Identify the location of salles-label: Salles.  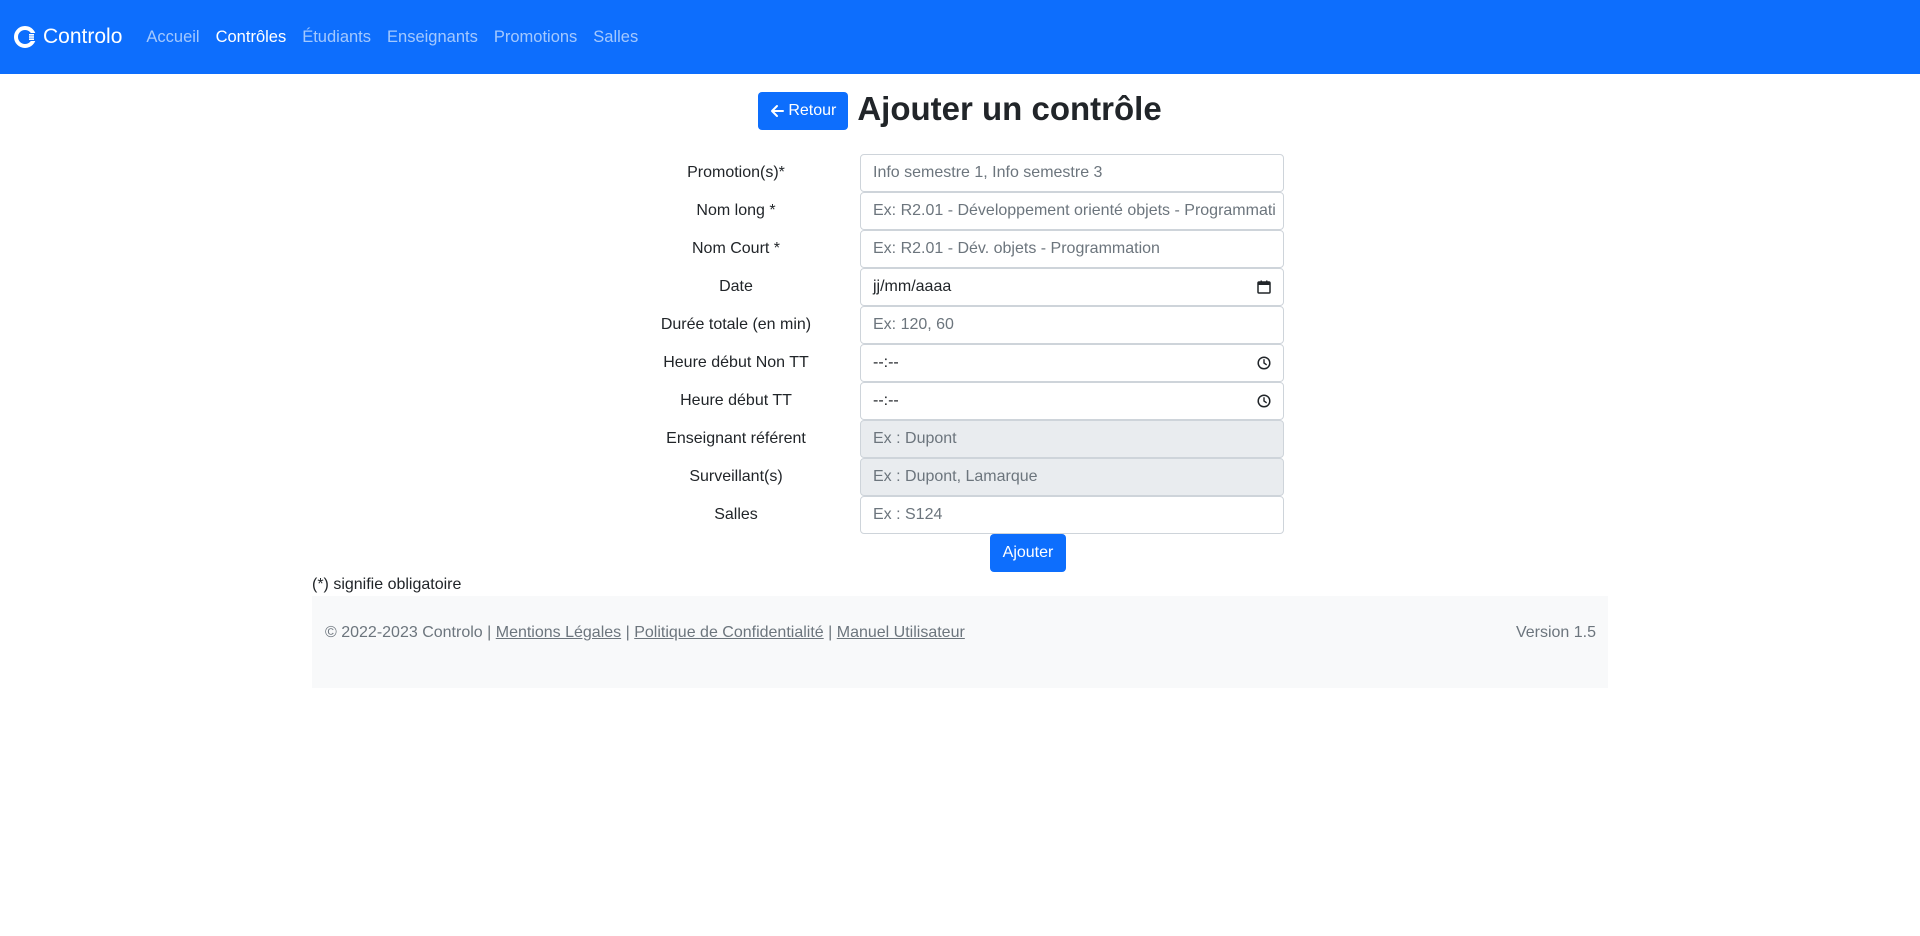
(736, 514).